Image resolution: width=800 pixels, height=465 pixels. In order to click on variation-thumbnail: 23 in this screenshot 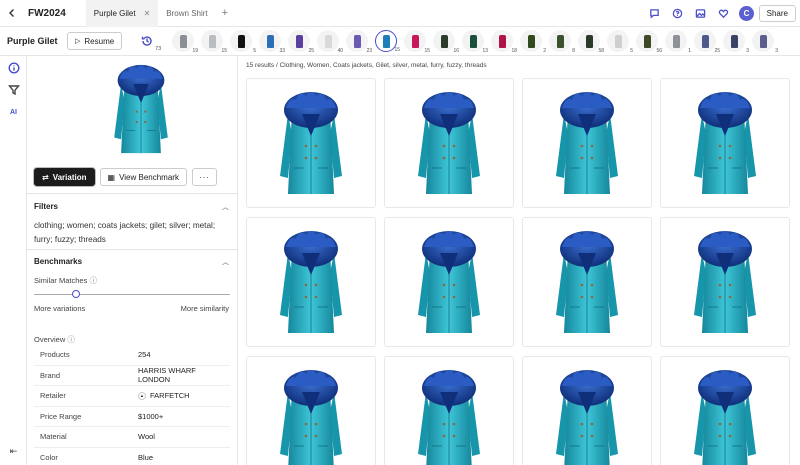, I will do `click(359, 42)`.